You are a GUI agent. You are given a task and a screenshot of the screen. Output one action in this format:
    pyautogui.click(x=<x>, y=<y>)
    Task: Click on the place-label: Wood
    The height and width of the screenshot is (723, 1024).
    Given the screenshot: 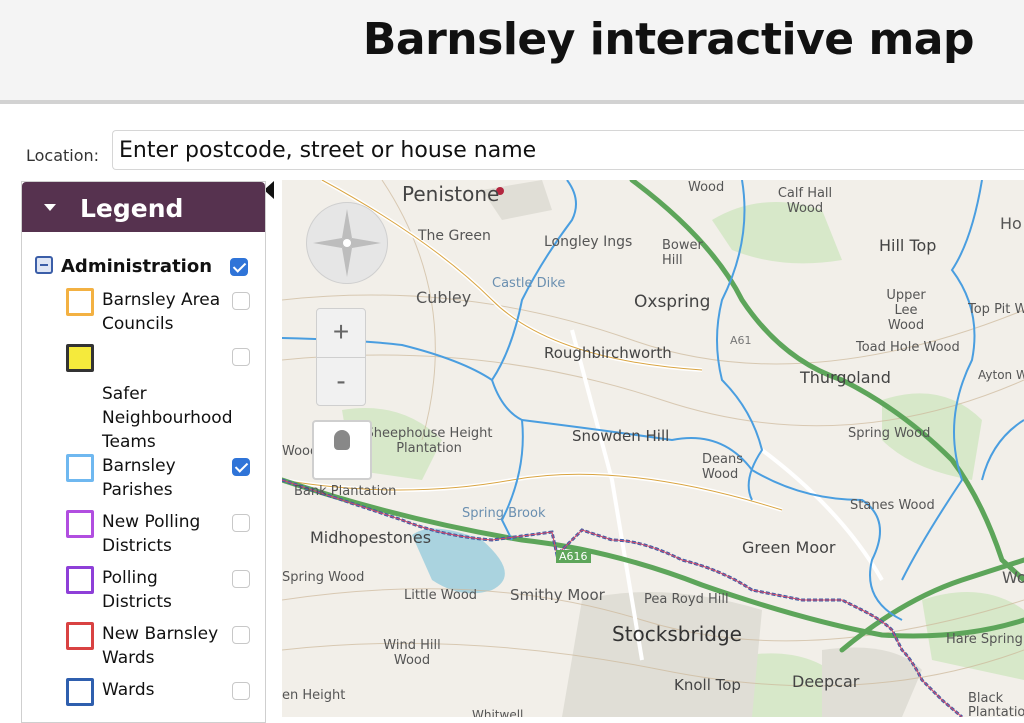 What is the action you would take?
    pyautogui.click(x=706, y=187)
    